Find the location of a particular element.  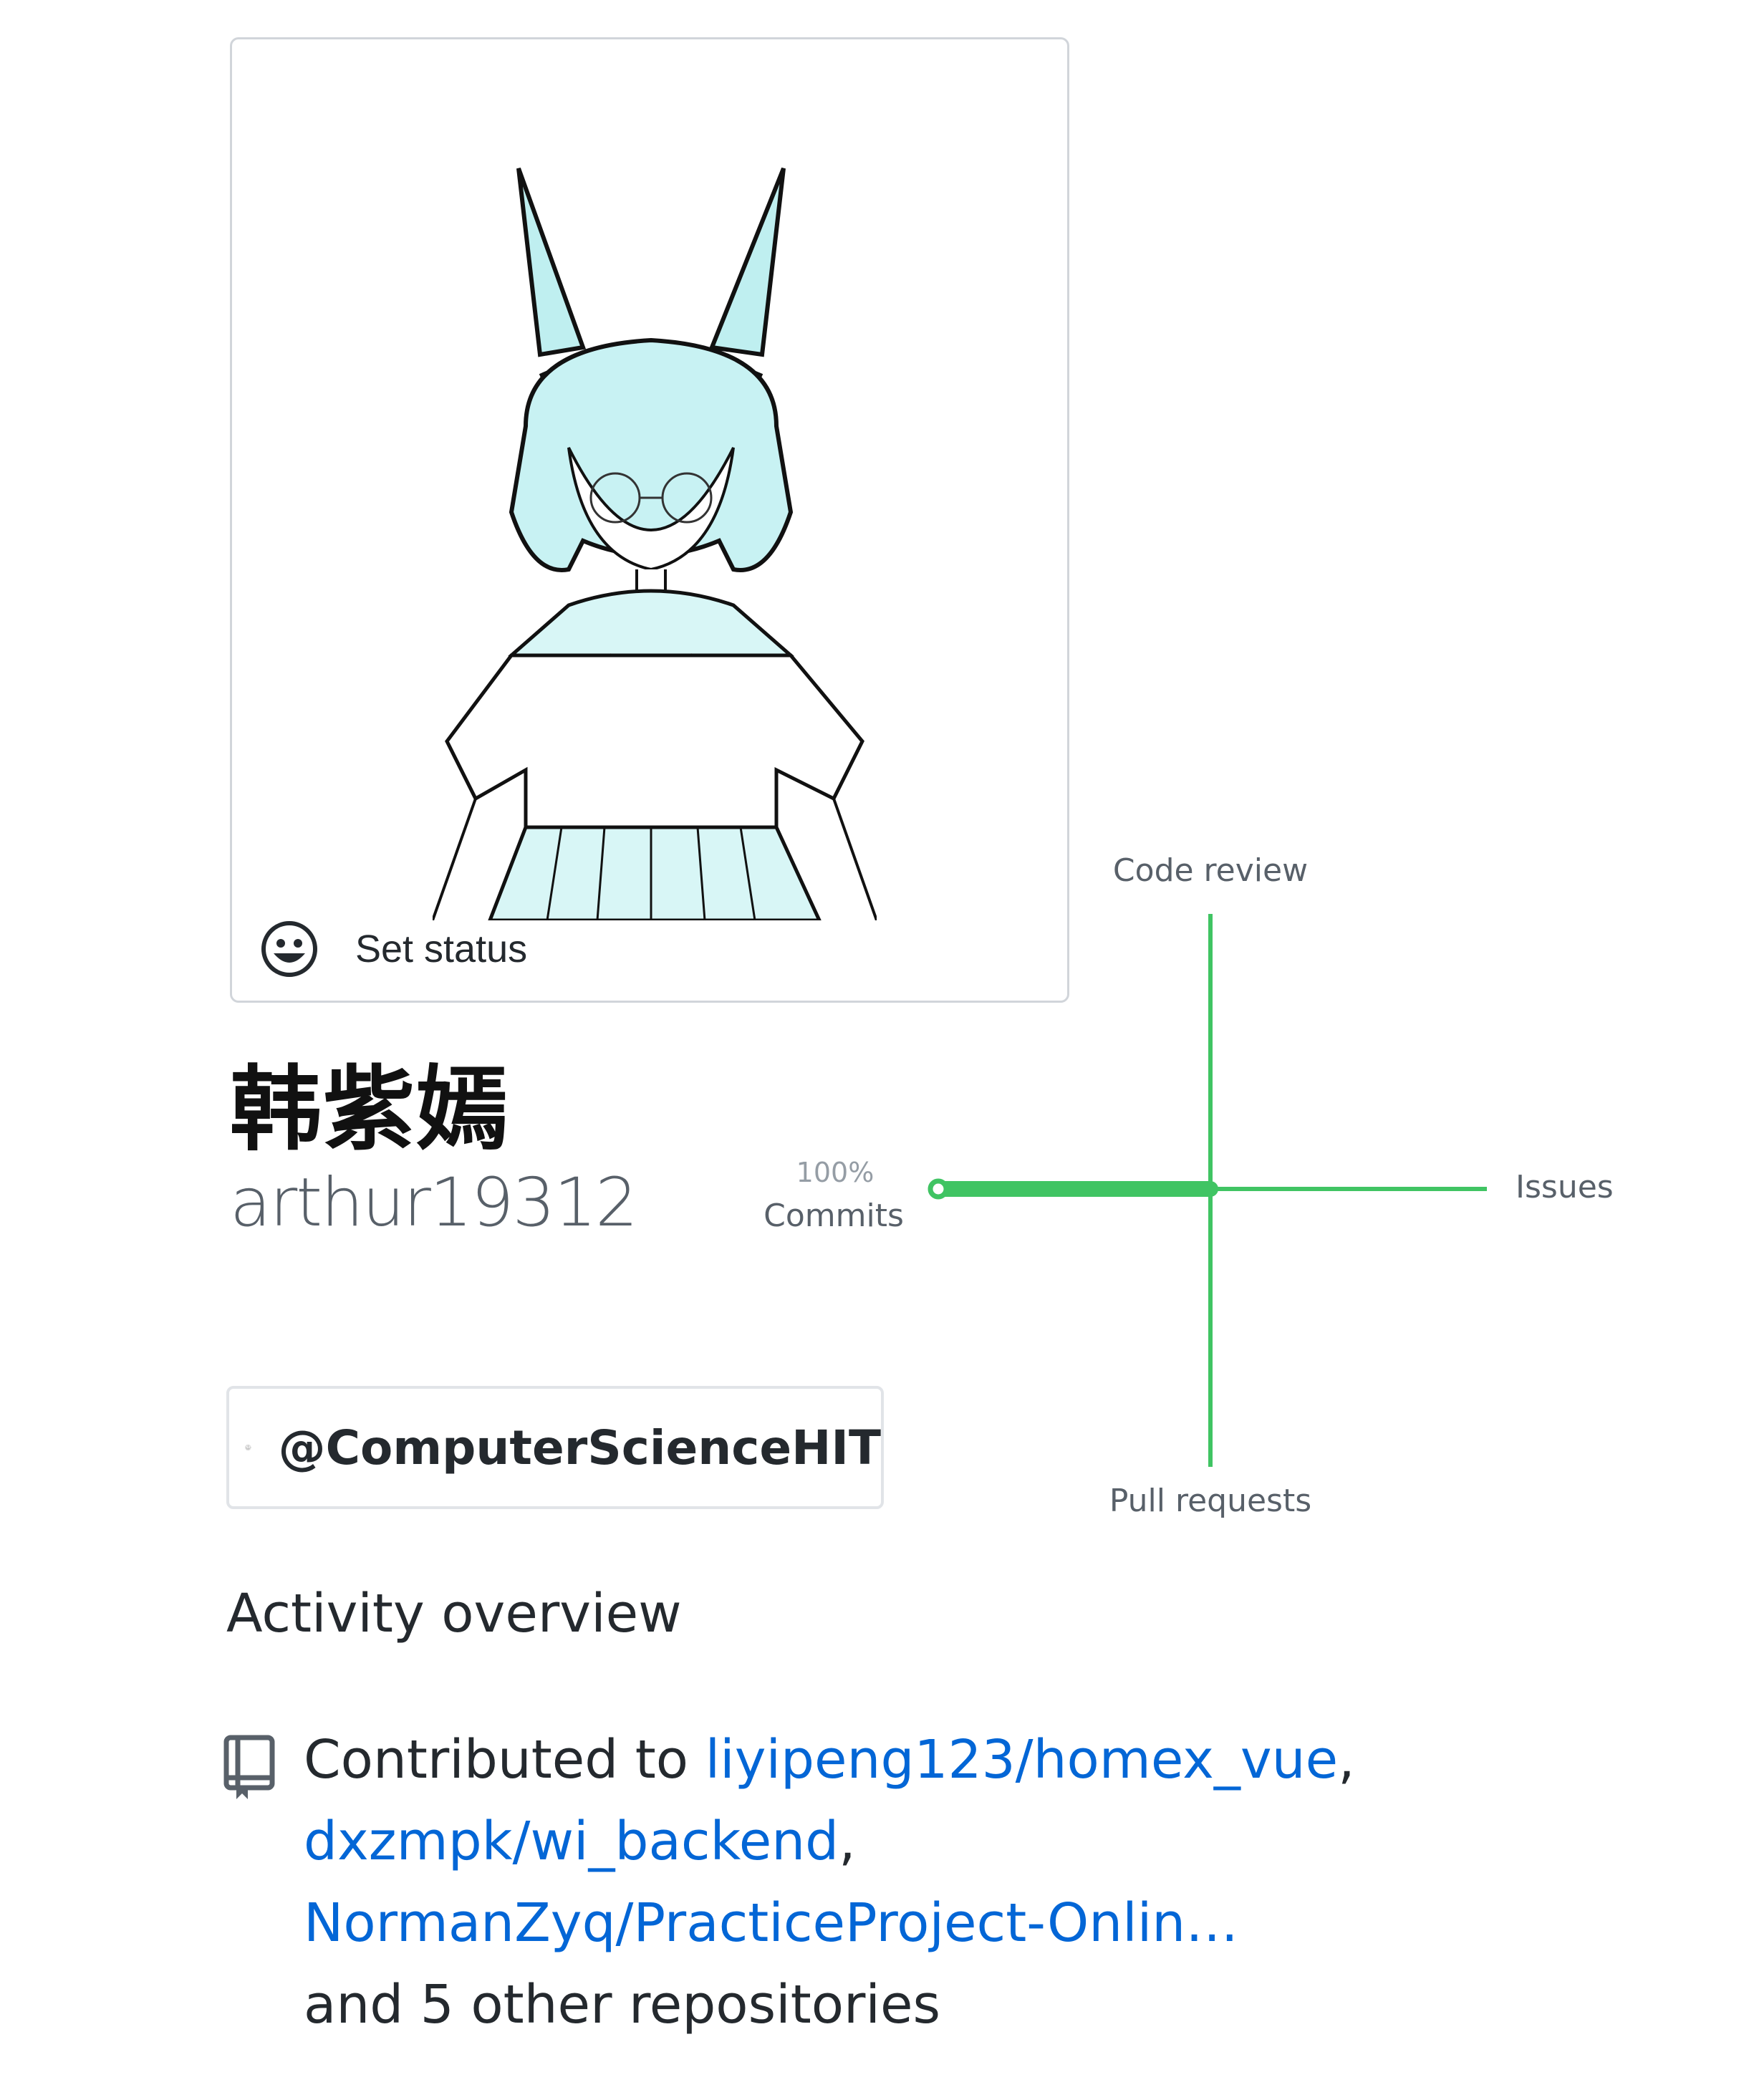

graph-commits-point is located at coordinates (938, 1189).